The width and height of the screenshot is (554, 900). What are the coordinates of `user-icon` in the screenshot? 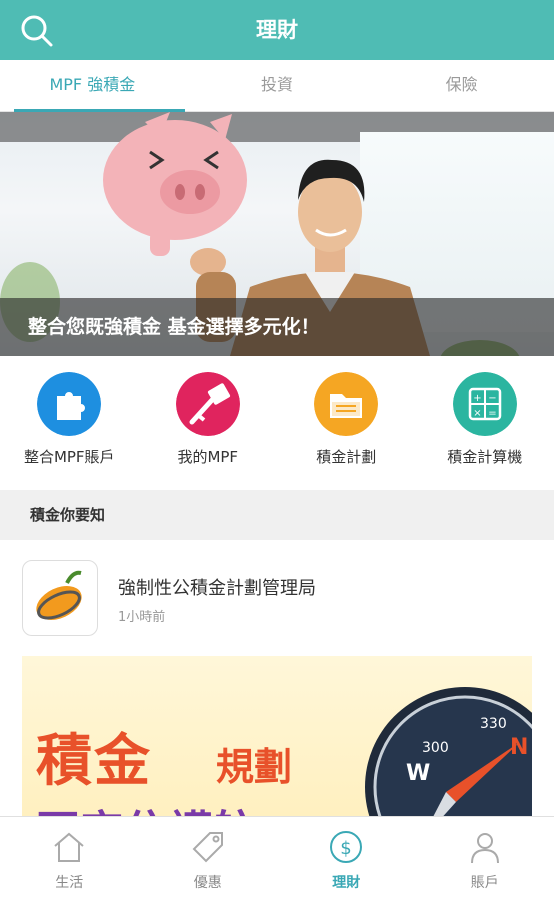 It's located at (484, 848).